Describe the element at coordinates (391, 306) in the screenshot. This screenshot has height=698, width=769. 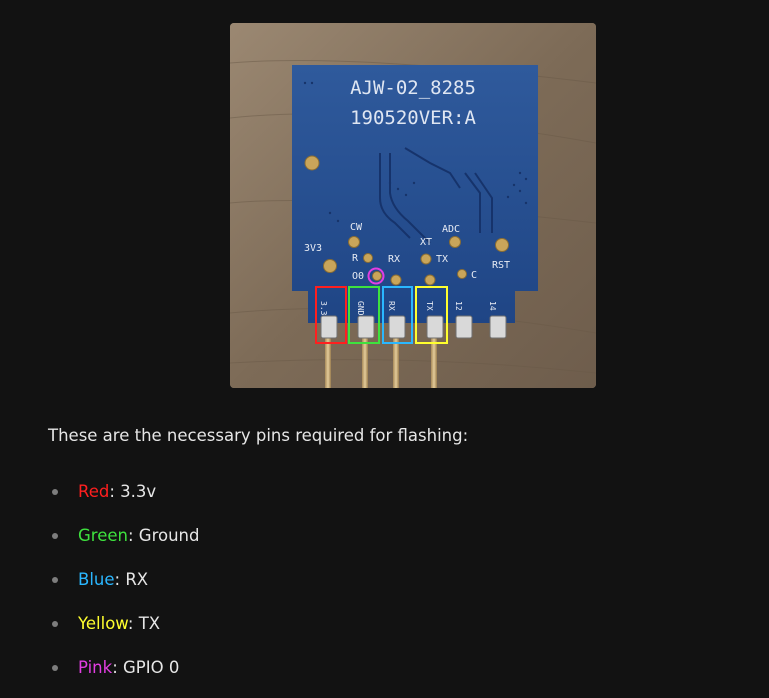
I see `pin-label-3: RX` at that location.